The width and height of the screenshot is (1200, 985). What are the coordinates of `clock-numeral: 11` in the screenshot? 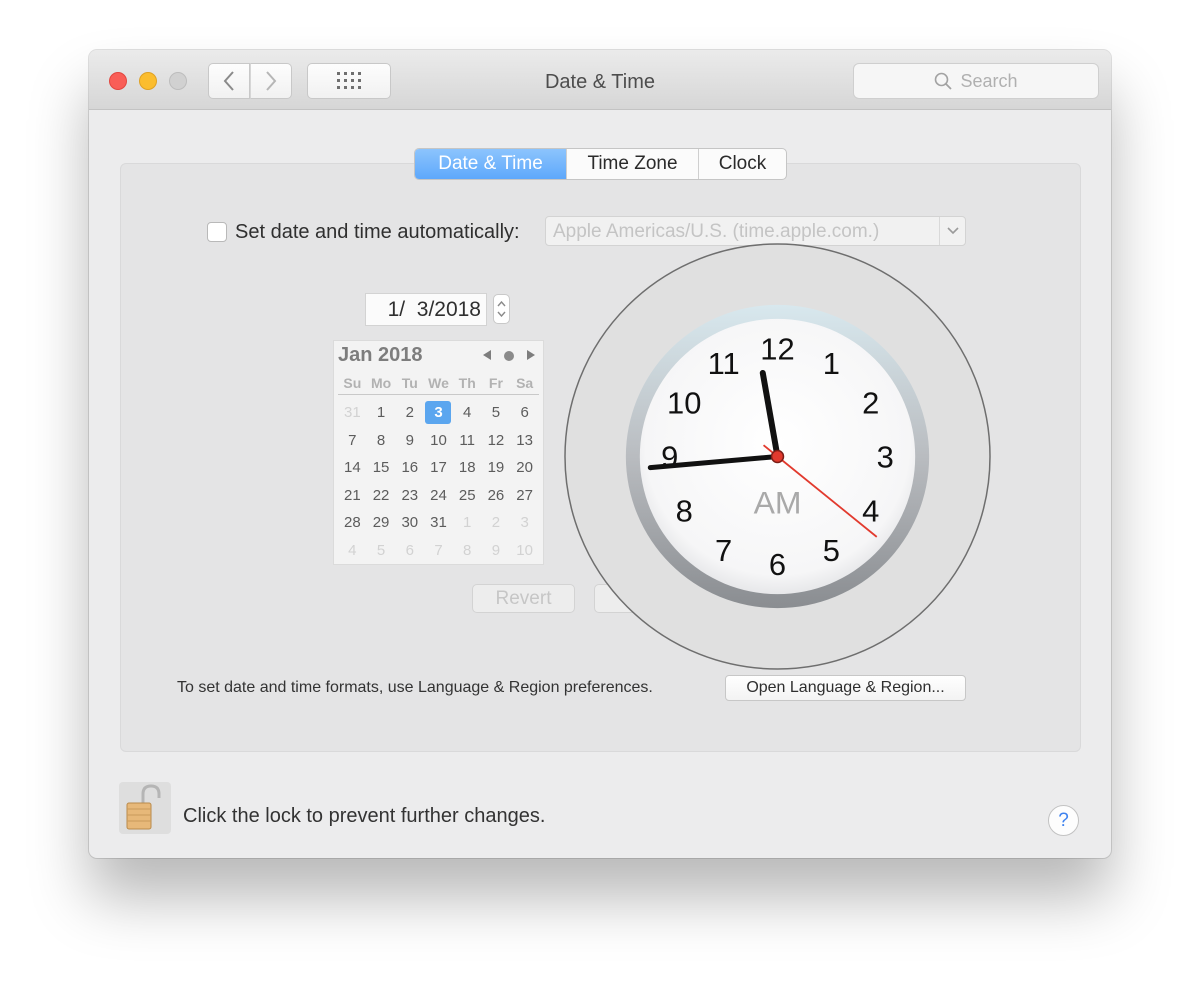 It's located at (724, 363).